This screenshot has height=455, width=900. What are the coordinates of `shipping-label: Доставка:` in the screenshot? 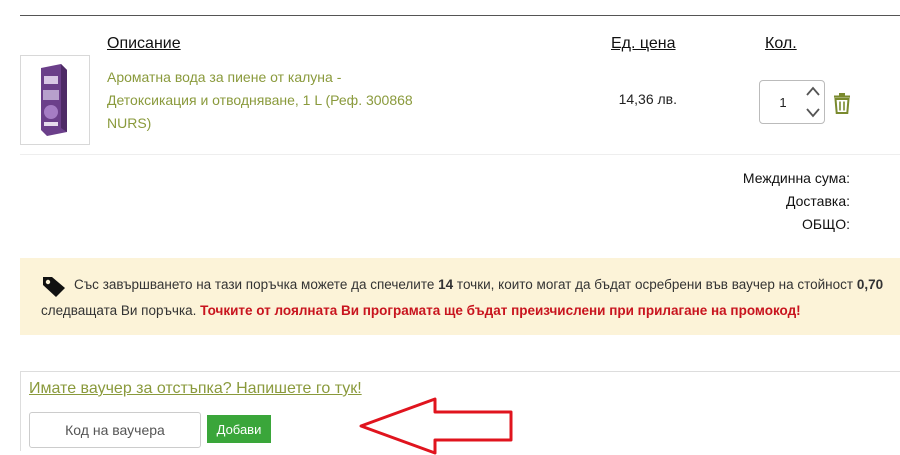 It's located at (817, 201).